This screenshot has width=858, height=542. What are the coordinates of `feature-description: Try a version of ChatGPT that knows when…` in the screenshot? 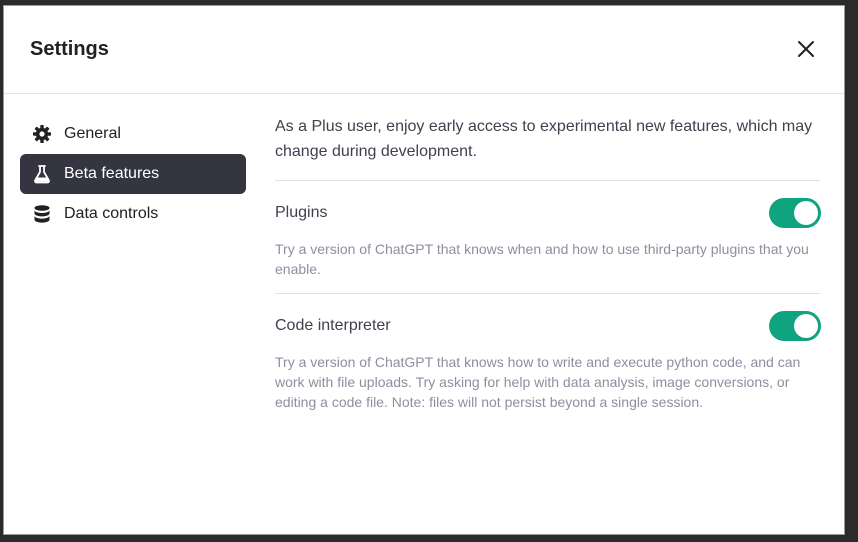 It's located at (542, 259).